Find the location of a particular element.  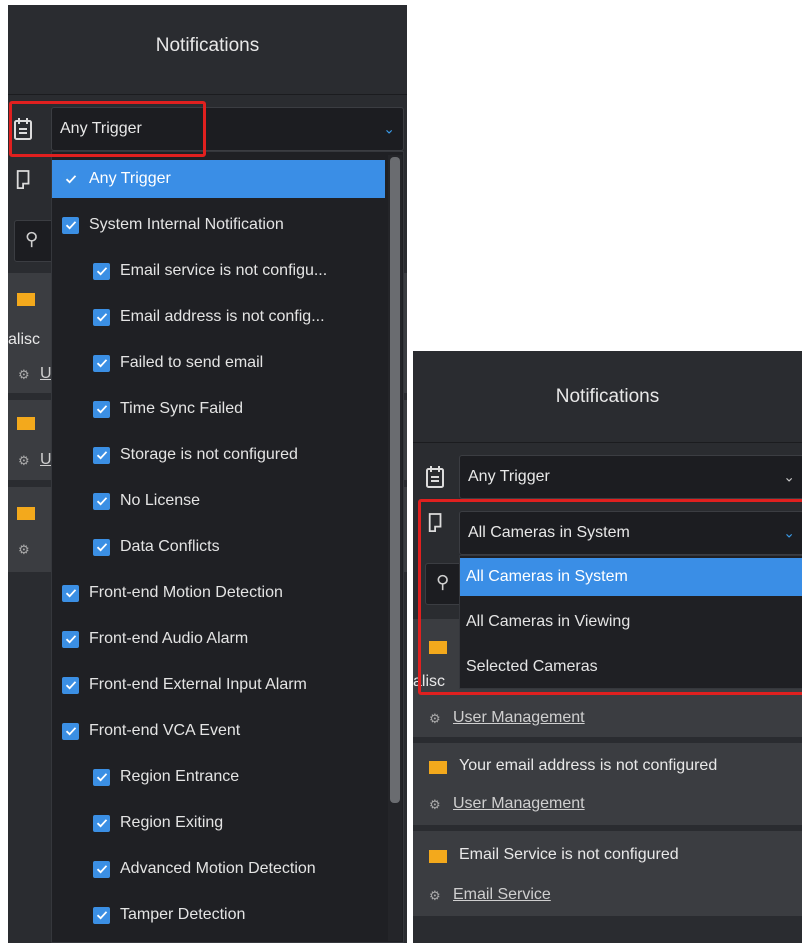

trigger-option-label: Advanced Motion Detection is located at coordinates (218, 868).